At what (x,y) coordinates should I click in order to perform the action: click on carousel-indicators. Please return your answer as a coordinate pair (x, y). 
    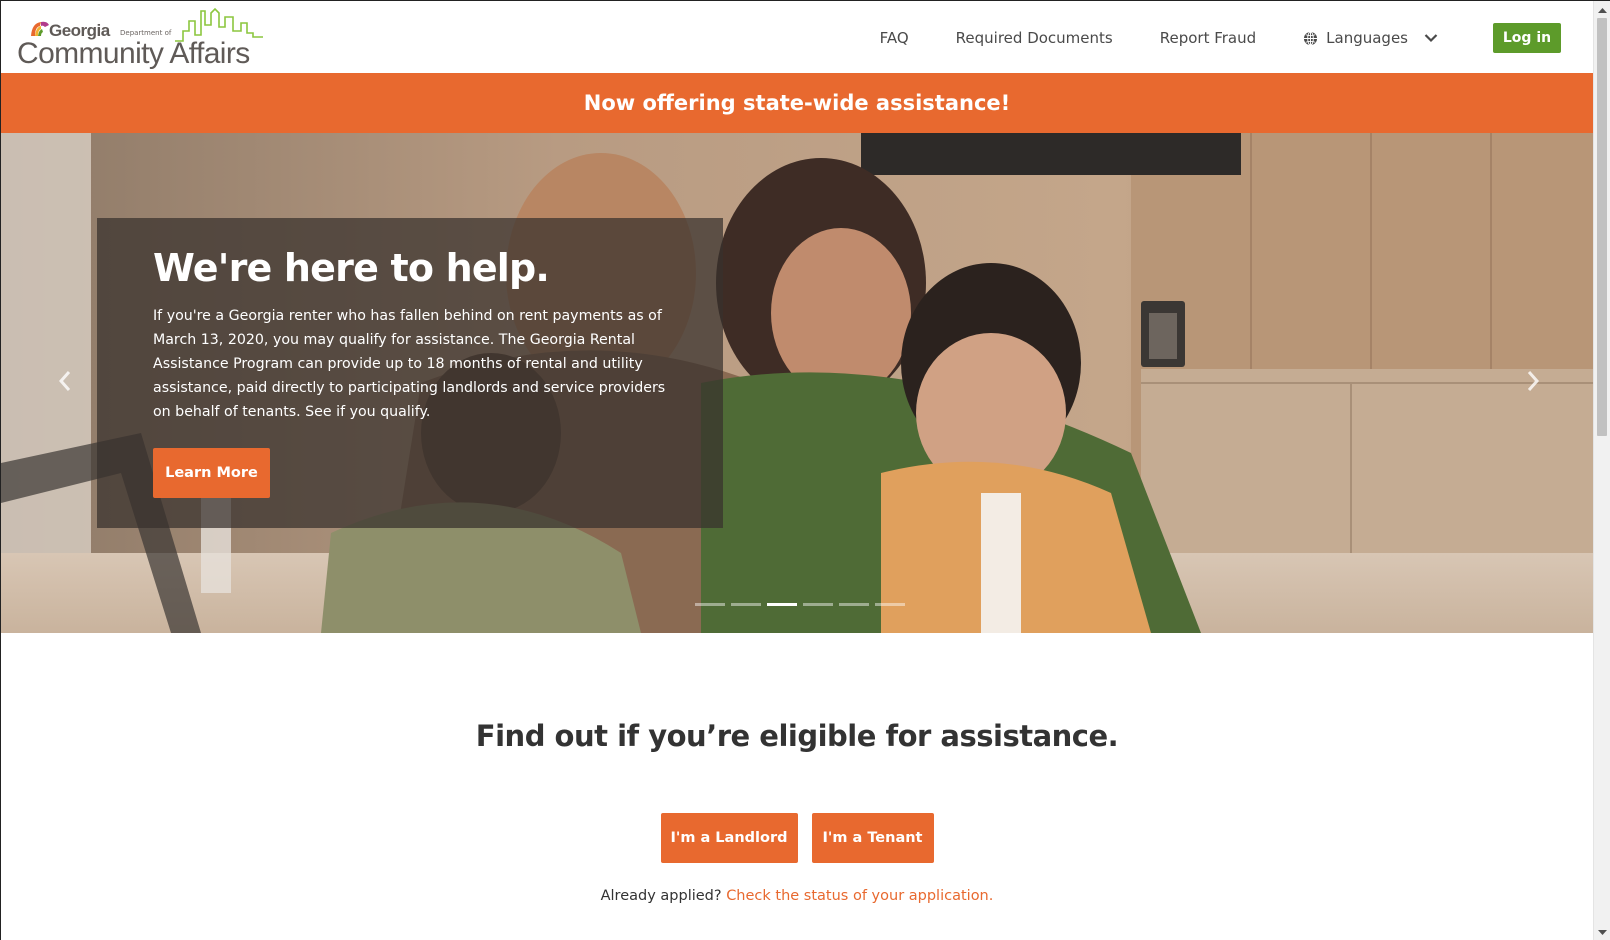
    Looking at the image, I should click on (803, 604).